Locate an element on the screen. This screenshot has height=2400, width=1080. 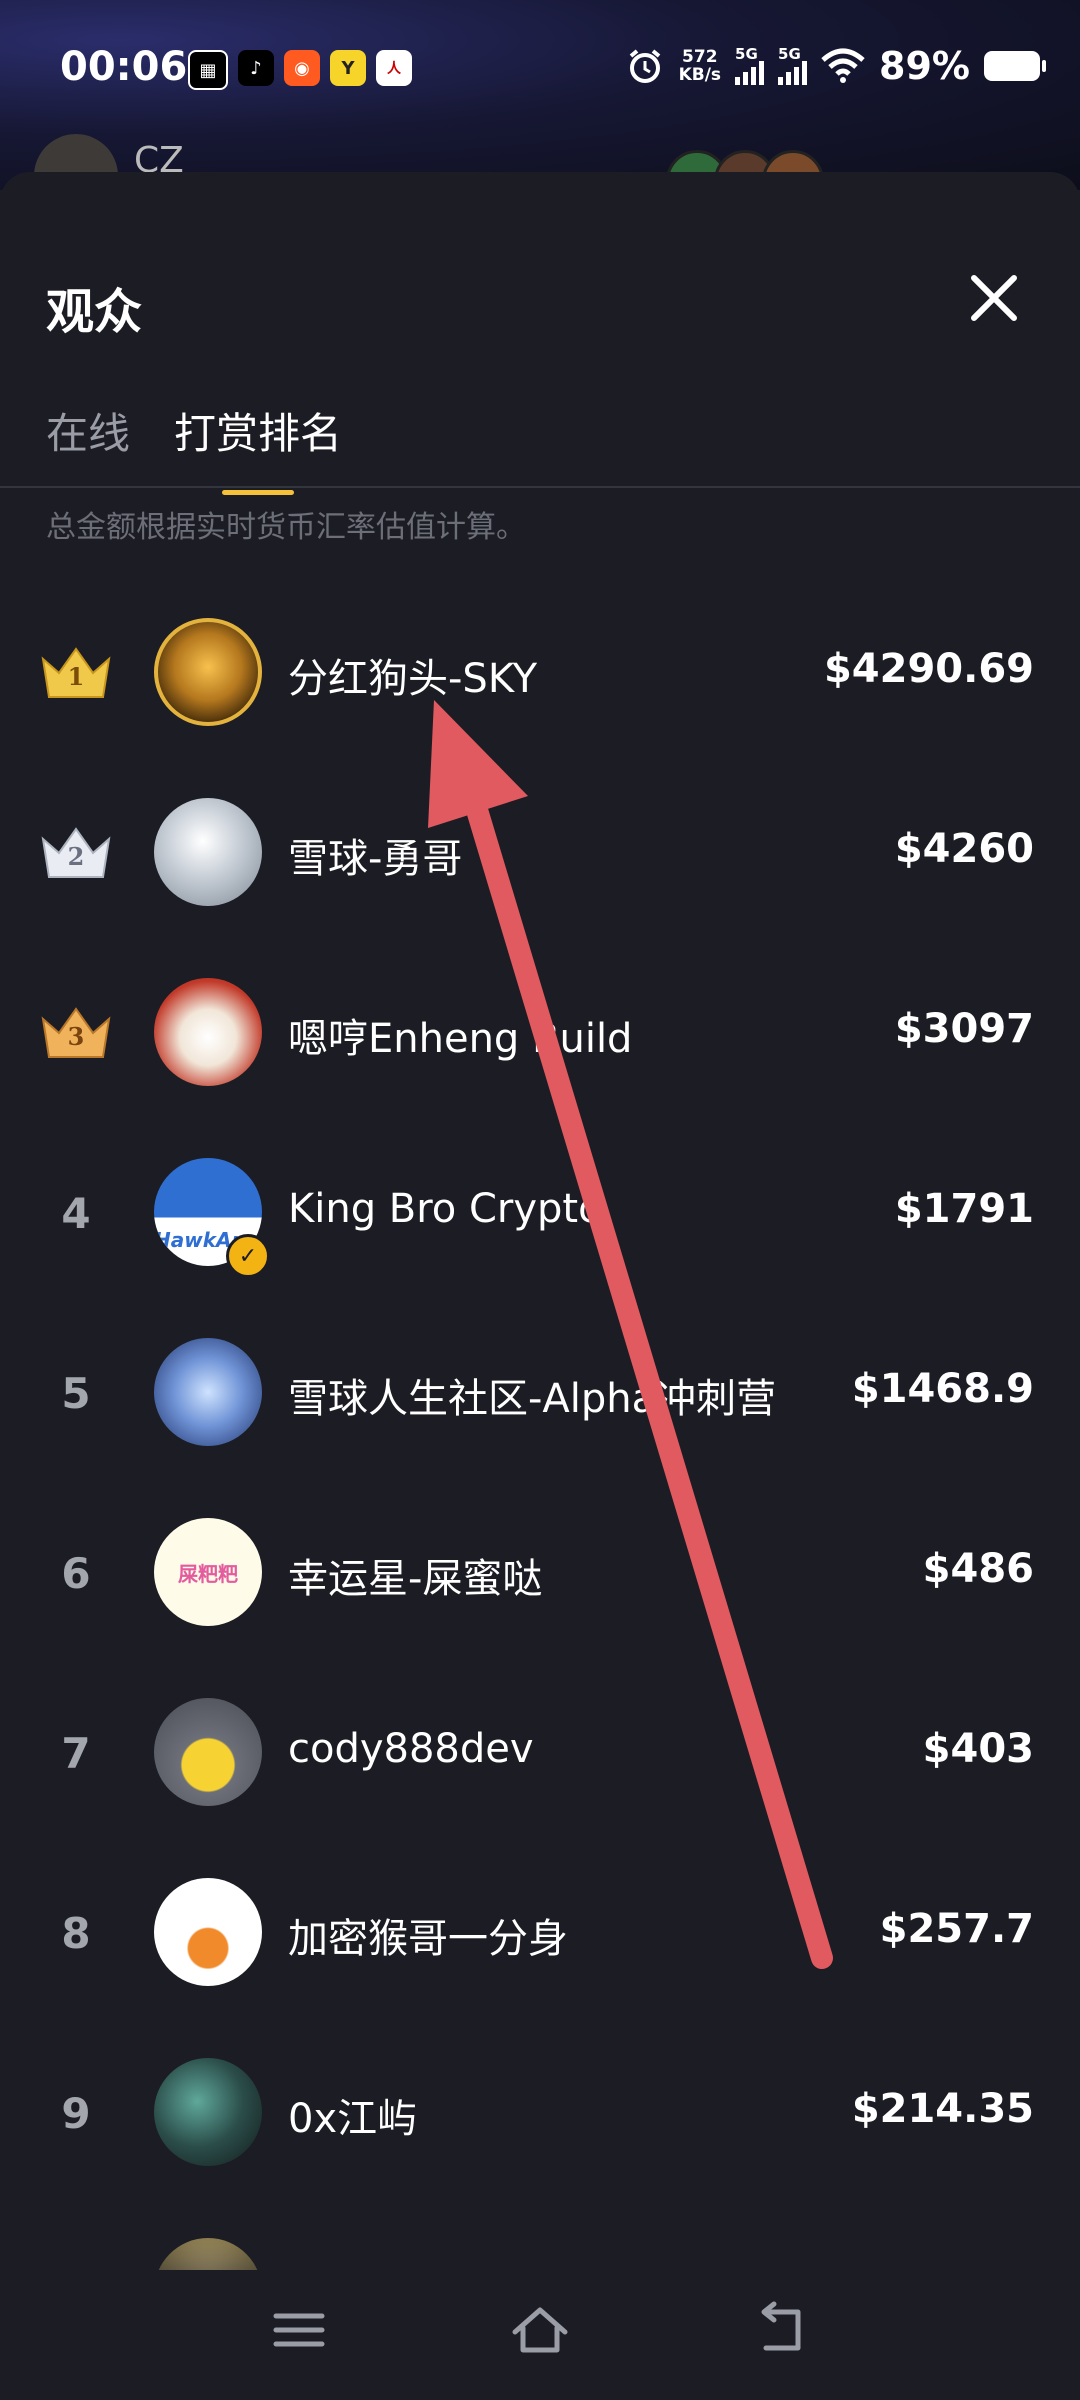
leaderboard-row: 5 雪球人生社区-Alpha冲刺营 $1468.9 is located at coordinates (540, 1394).